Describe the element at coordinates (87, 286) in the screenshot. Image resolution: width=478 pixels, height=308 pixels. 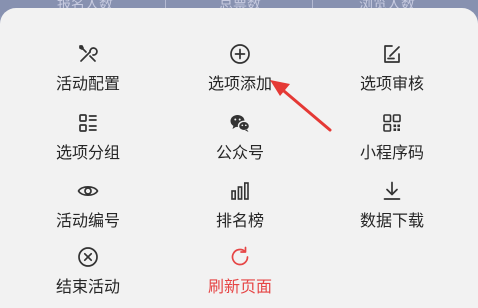
I see `menu-item-label: 结束活动` at that location.